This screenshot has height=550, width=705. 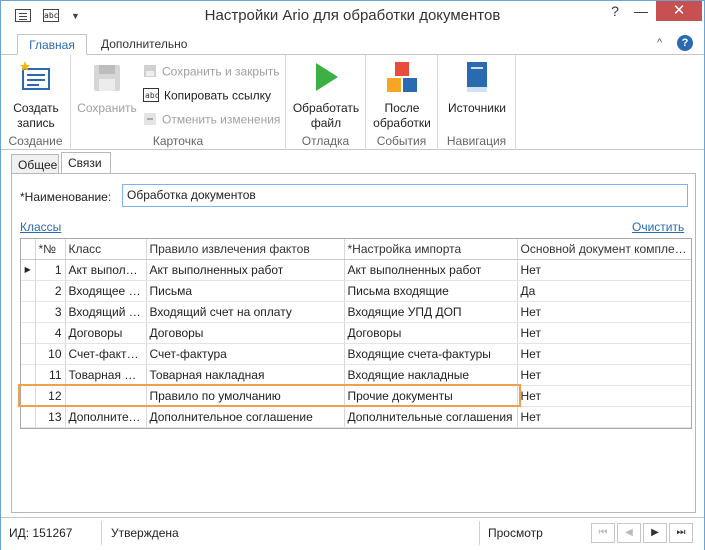 What do you see at coordinates (658, 227) in the screenshot?
I see `clear-link: Очистить` at bounding box center [658, 227].